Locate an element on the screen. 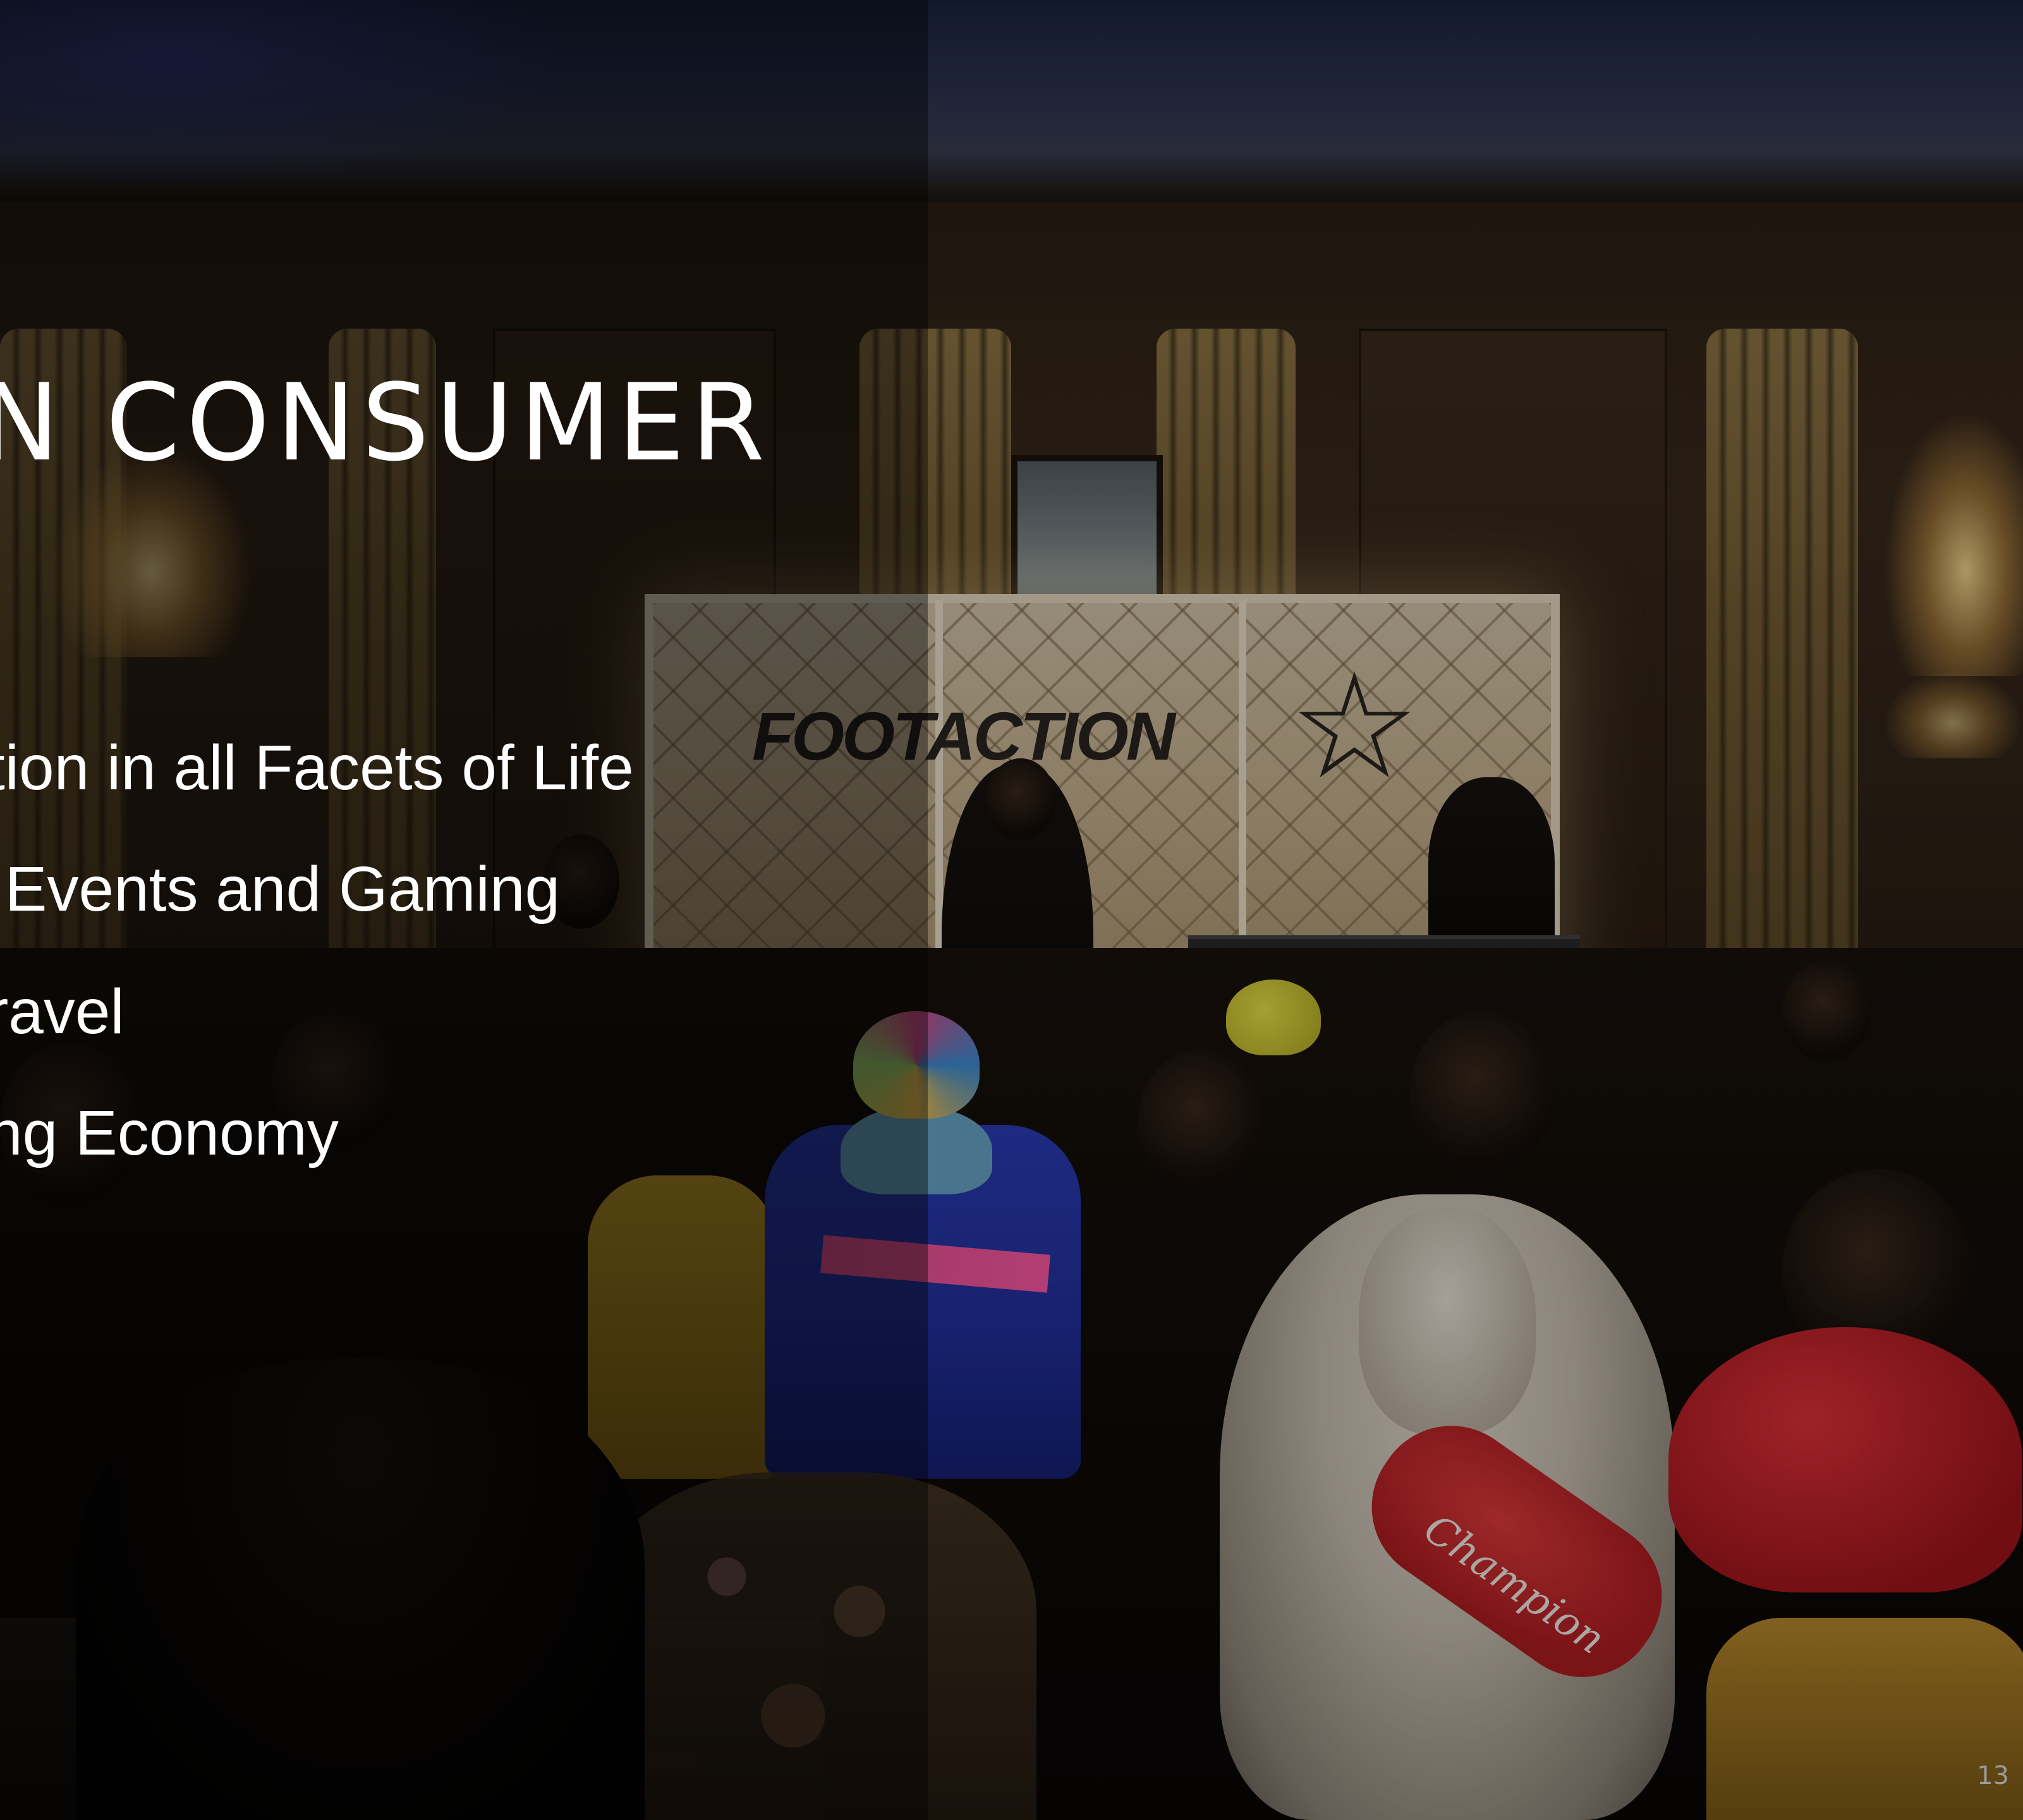 Image resolution: width=2023 pixels, height=1820 pixels. bullet-item: ng Economy is located at coordinates (169, 1133).